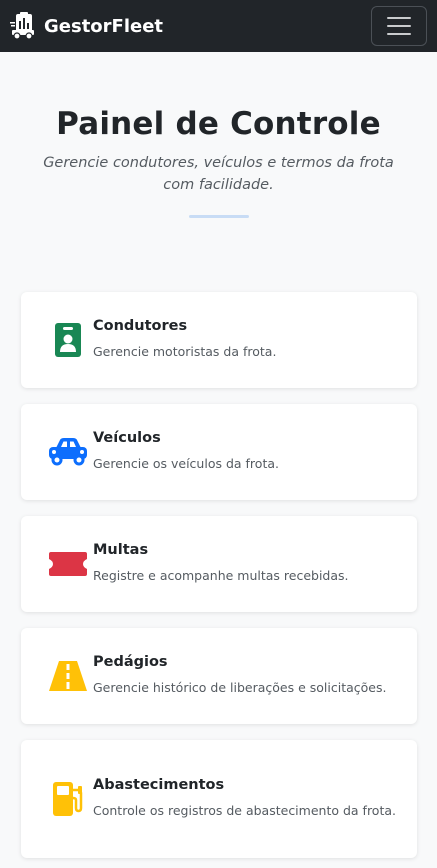 The image size is (437, 868). I want to click on id-badge-icon, so click(68, 340).